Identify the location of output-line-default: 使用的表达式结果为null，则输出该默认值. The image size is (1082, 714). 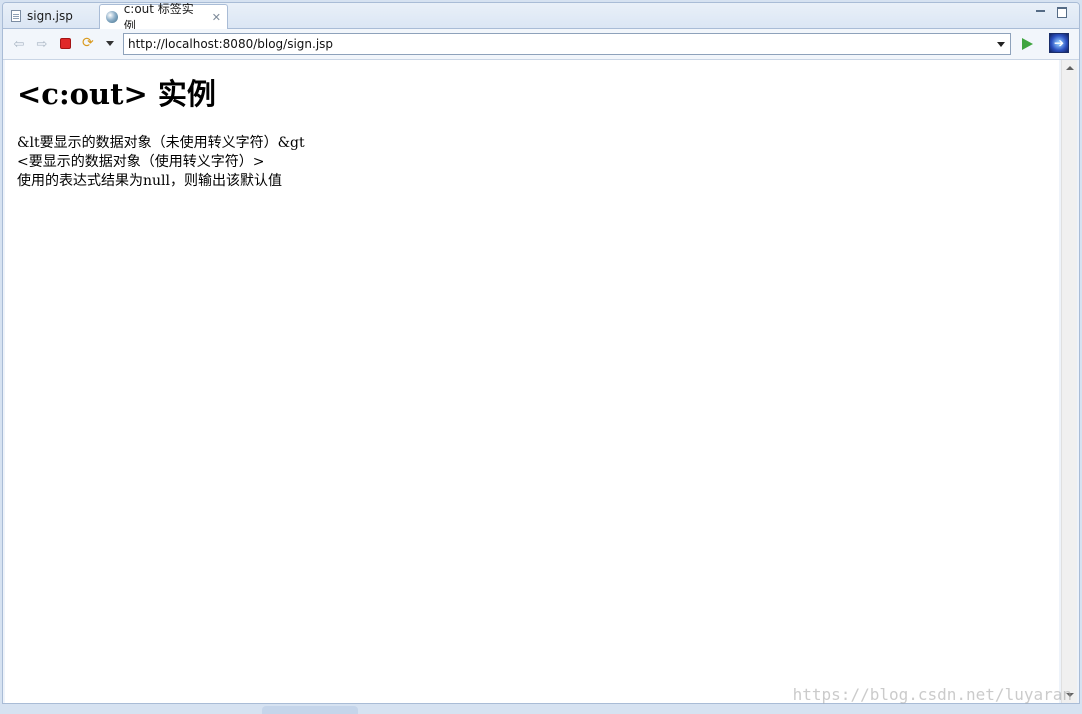
(149, 181).